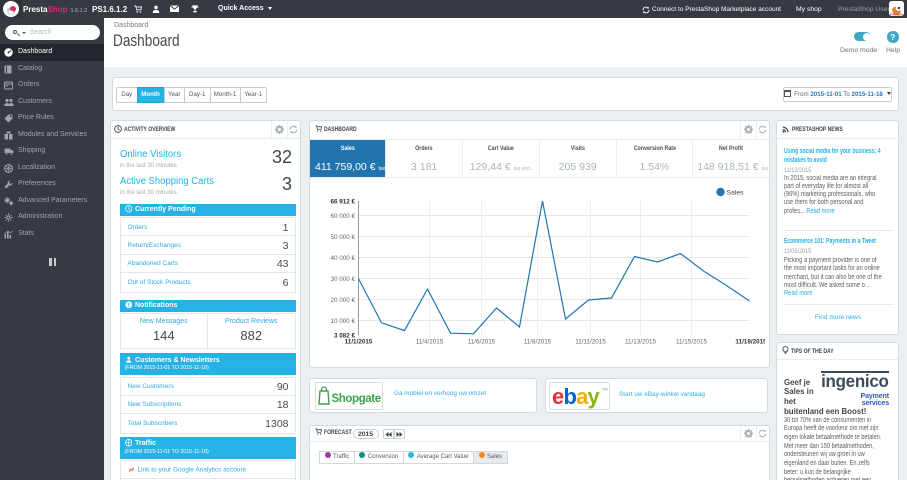  I want to click on svg-text: 10 000 €, so click(342, 321).